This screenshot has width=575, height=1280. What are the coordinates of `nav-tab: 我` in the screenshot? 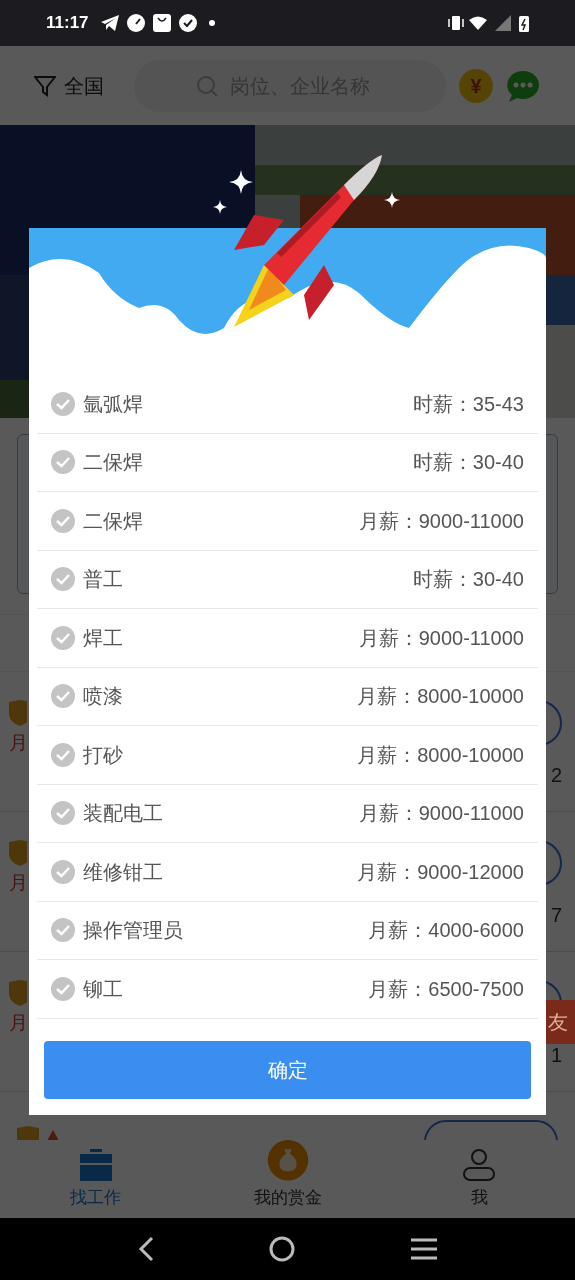 It's located at (479, 1179).